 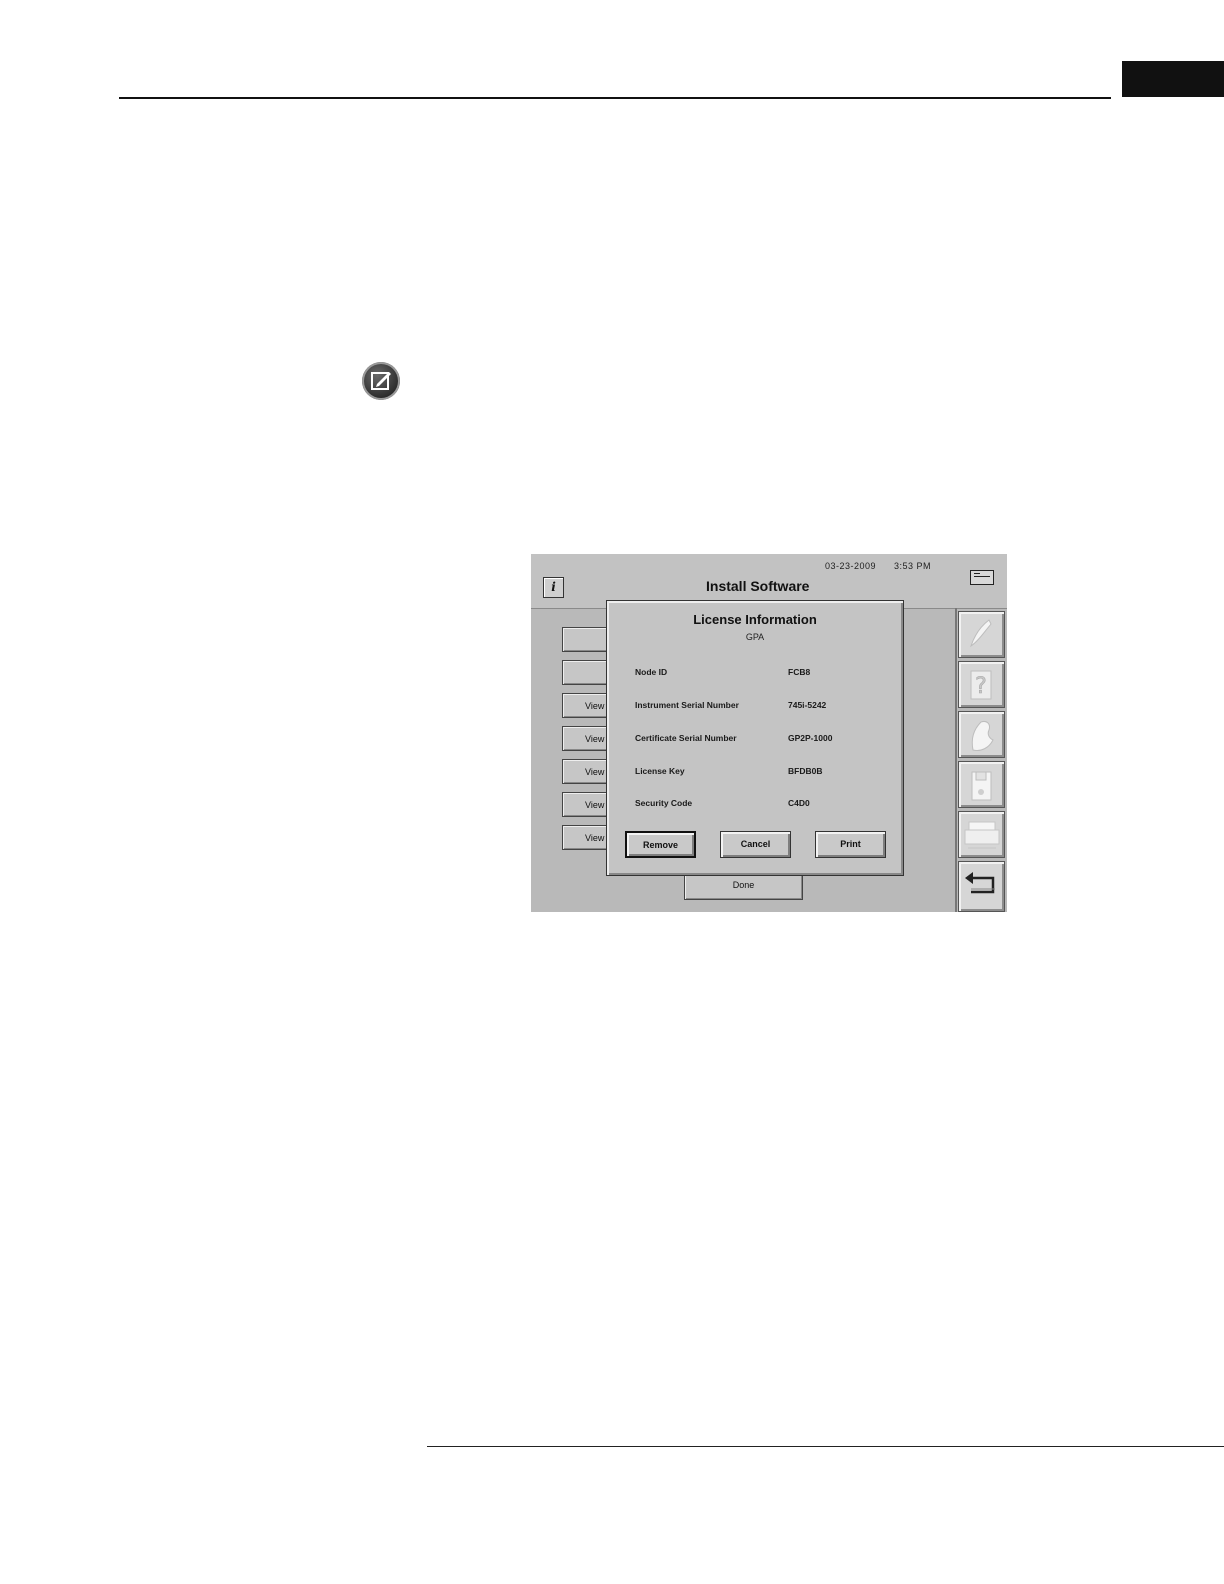 What do you see at coordinates (956, 760) in the screenshot?
I see `sidebar-divider` at bounding box center [956, 760].